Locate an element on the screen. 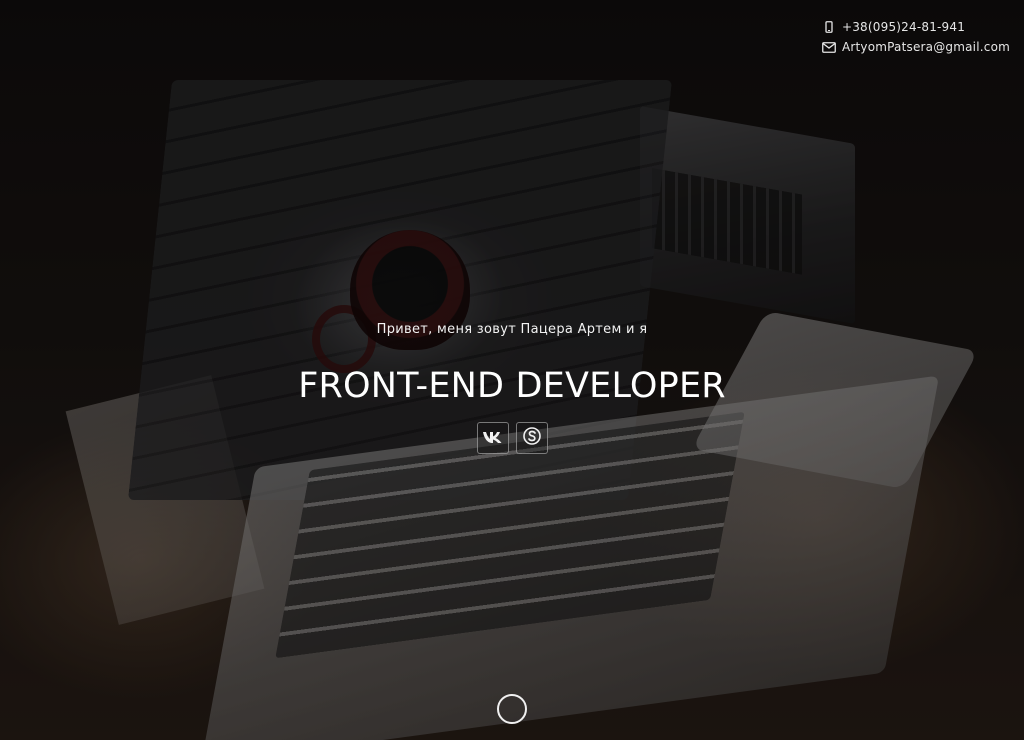 This screenshot has height=740, width=1024. skype-icon is located at coordinates (532, 438).